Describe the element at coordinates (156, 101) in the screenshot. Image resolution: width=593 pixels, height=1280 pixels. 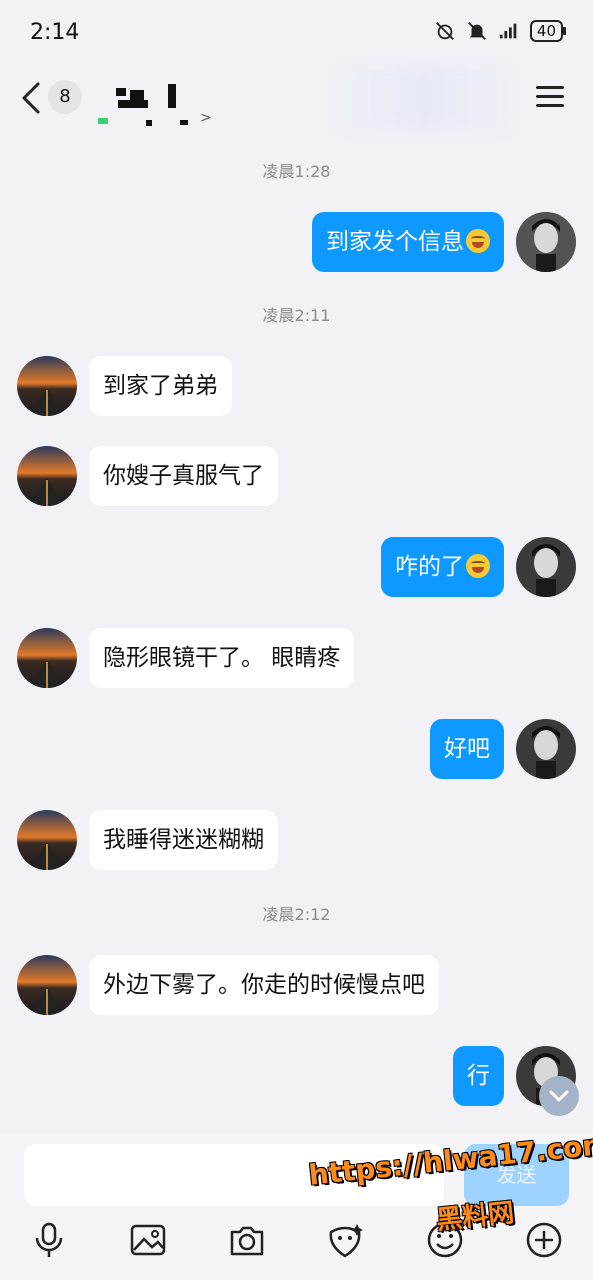
I see `contact-name-redacted` at that location.